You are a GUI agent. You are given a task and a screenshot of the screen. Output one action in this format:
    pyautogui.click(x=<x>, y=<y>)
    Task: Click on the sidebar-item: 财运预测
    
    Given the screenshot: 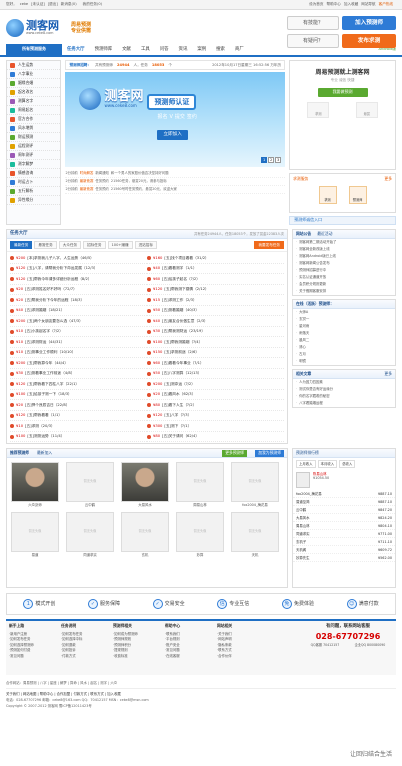 What is the action you would take?
    pyautogui.click(x=34, y=137)
    